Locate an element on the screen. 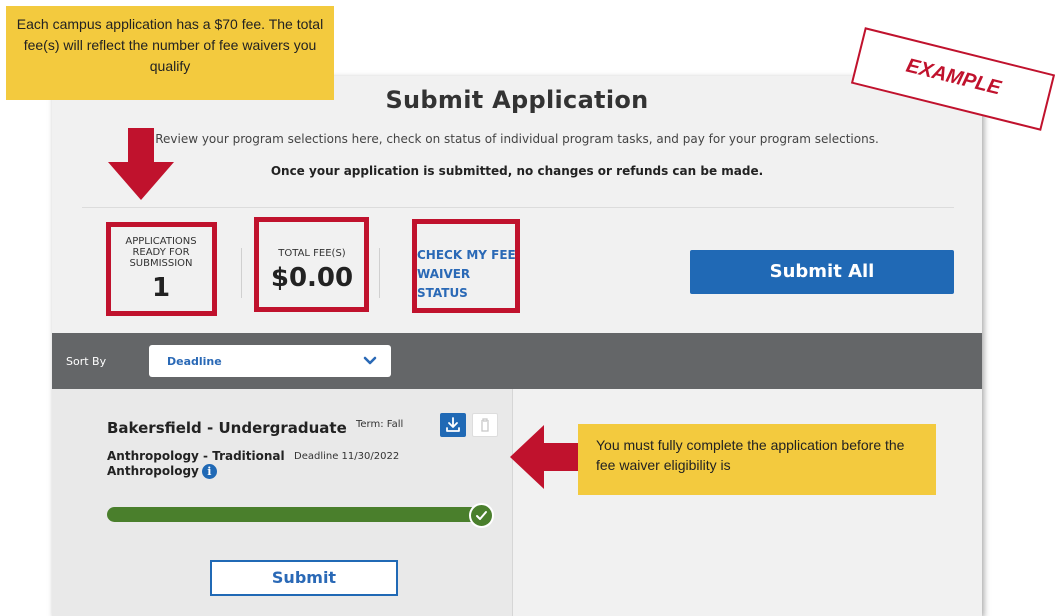  download-icon is located at coordinates (453, 425).